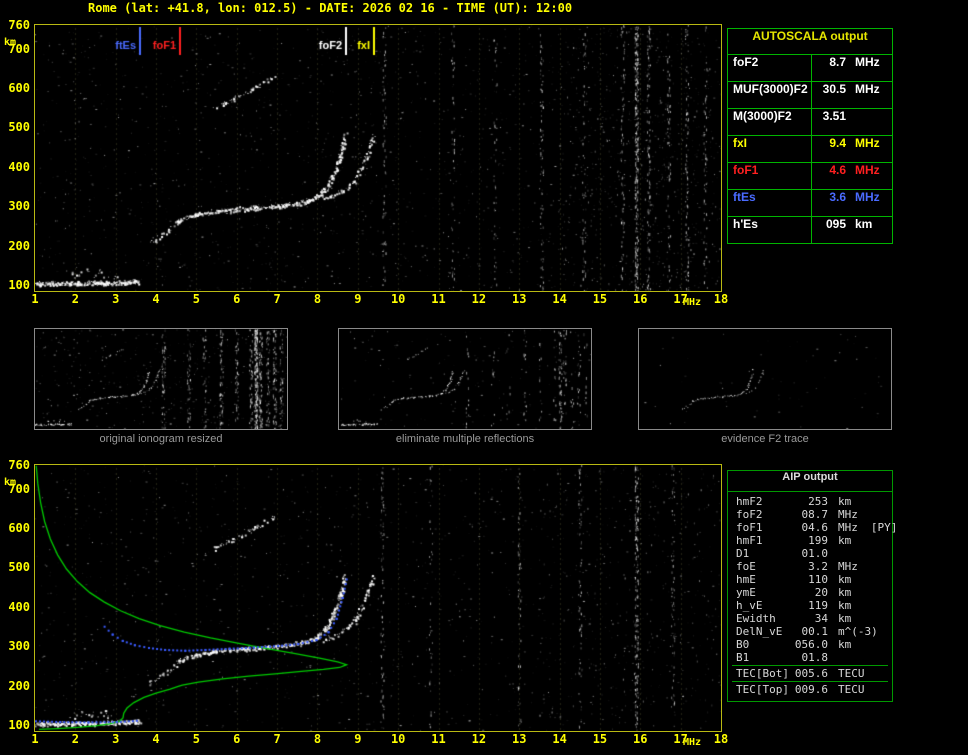  Describe the element at coordinates (835, 224) in the screenshot. I see `param-value: 095` at that location.